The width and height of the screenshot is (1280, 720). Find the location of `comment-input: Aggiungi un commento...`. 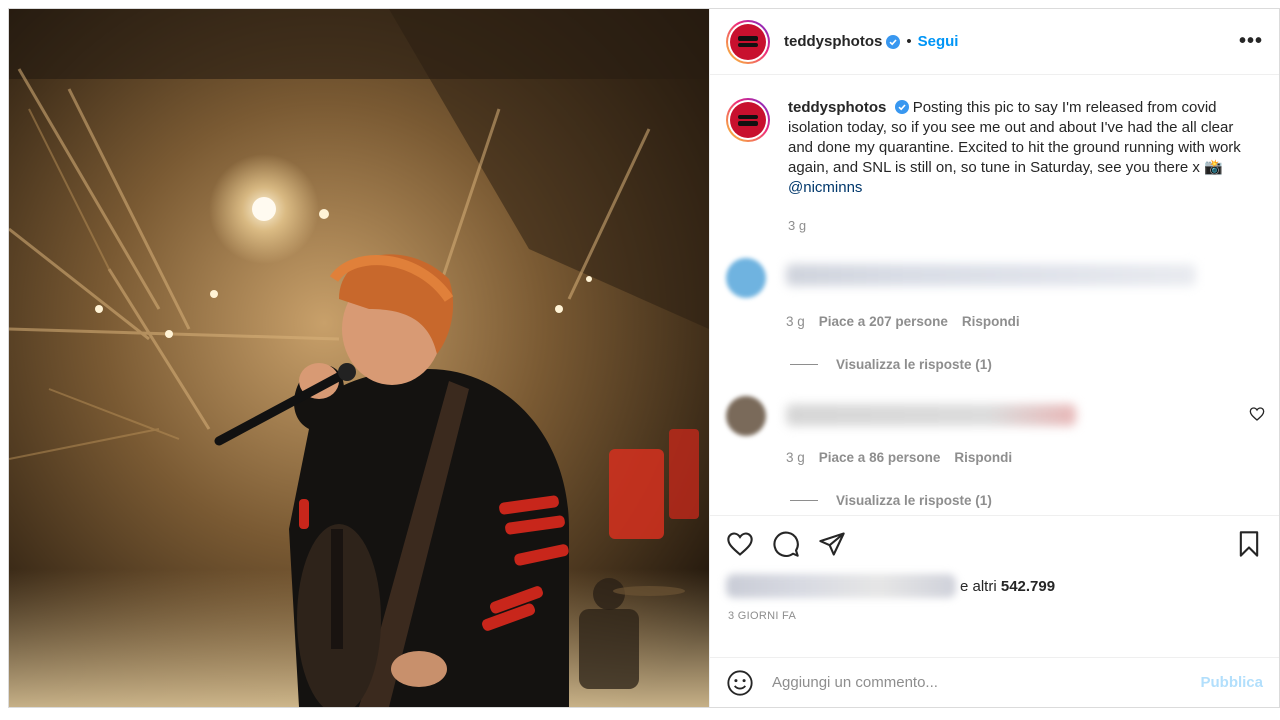

comment-input: Aggiungi un commento... is located at coordinates (855, 682).